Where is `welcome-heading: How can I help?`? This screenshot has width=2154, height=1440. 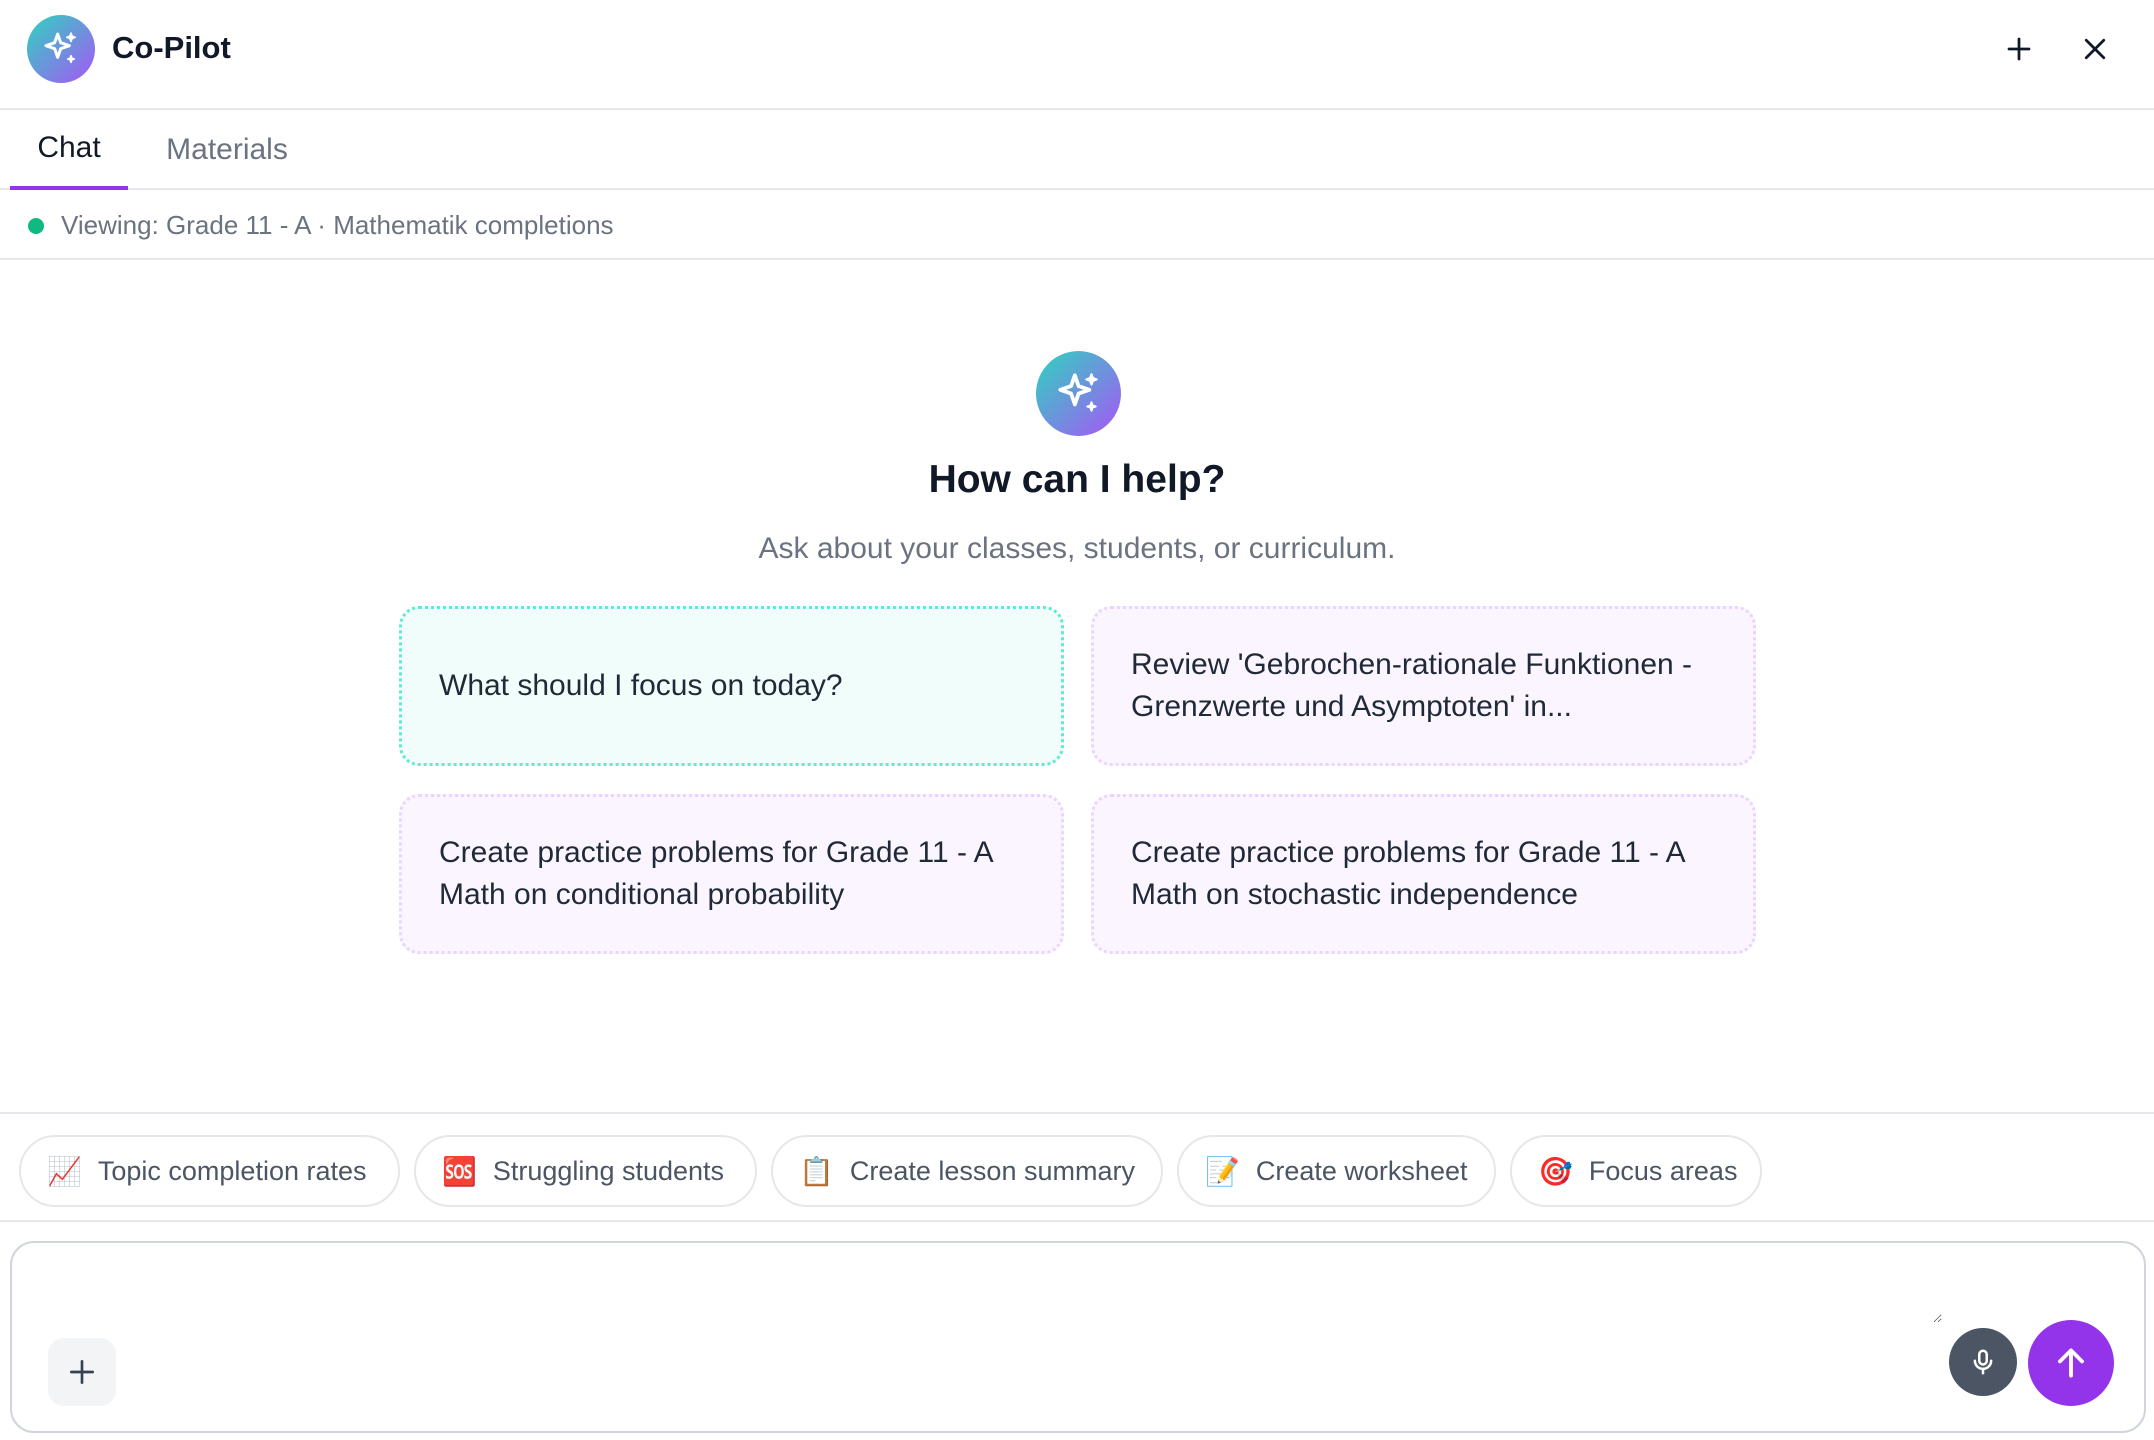
welcome-heading: How can I help? is located at coordinates (1077, 479).